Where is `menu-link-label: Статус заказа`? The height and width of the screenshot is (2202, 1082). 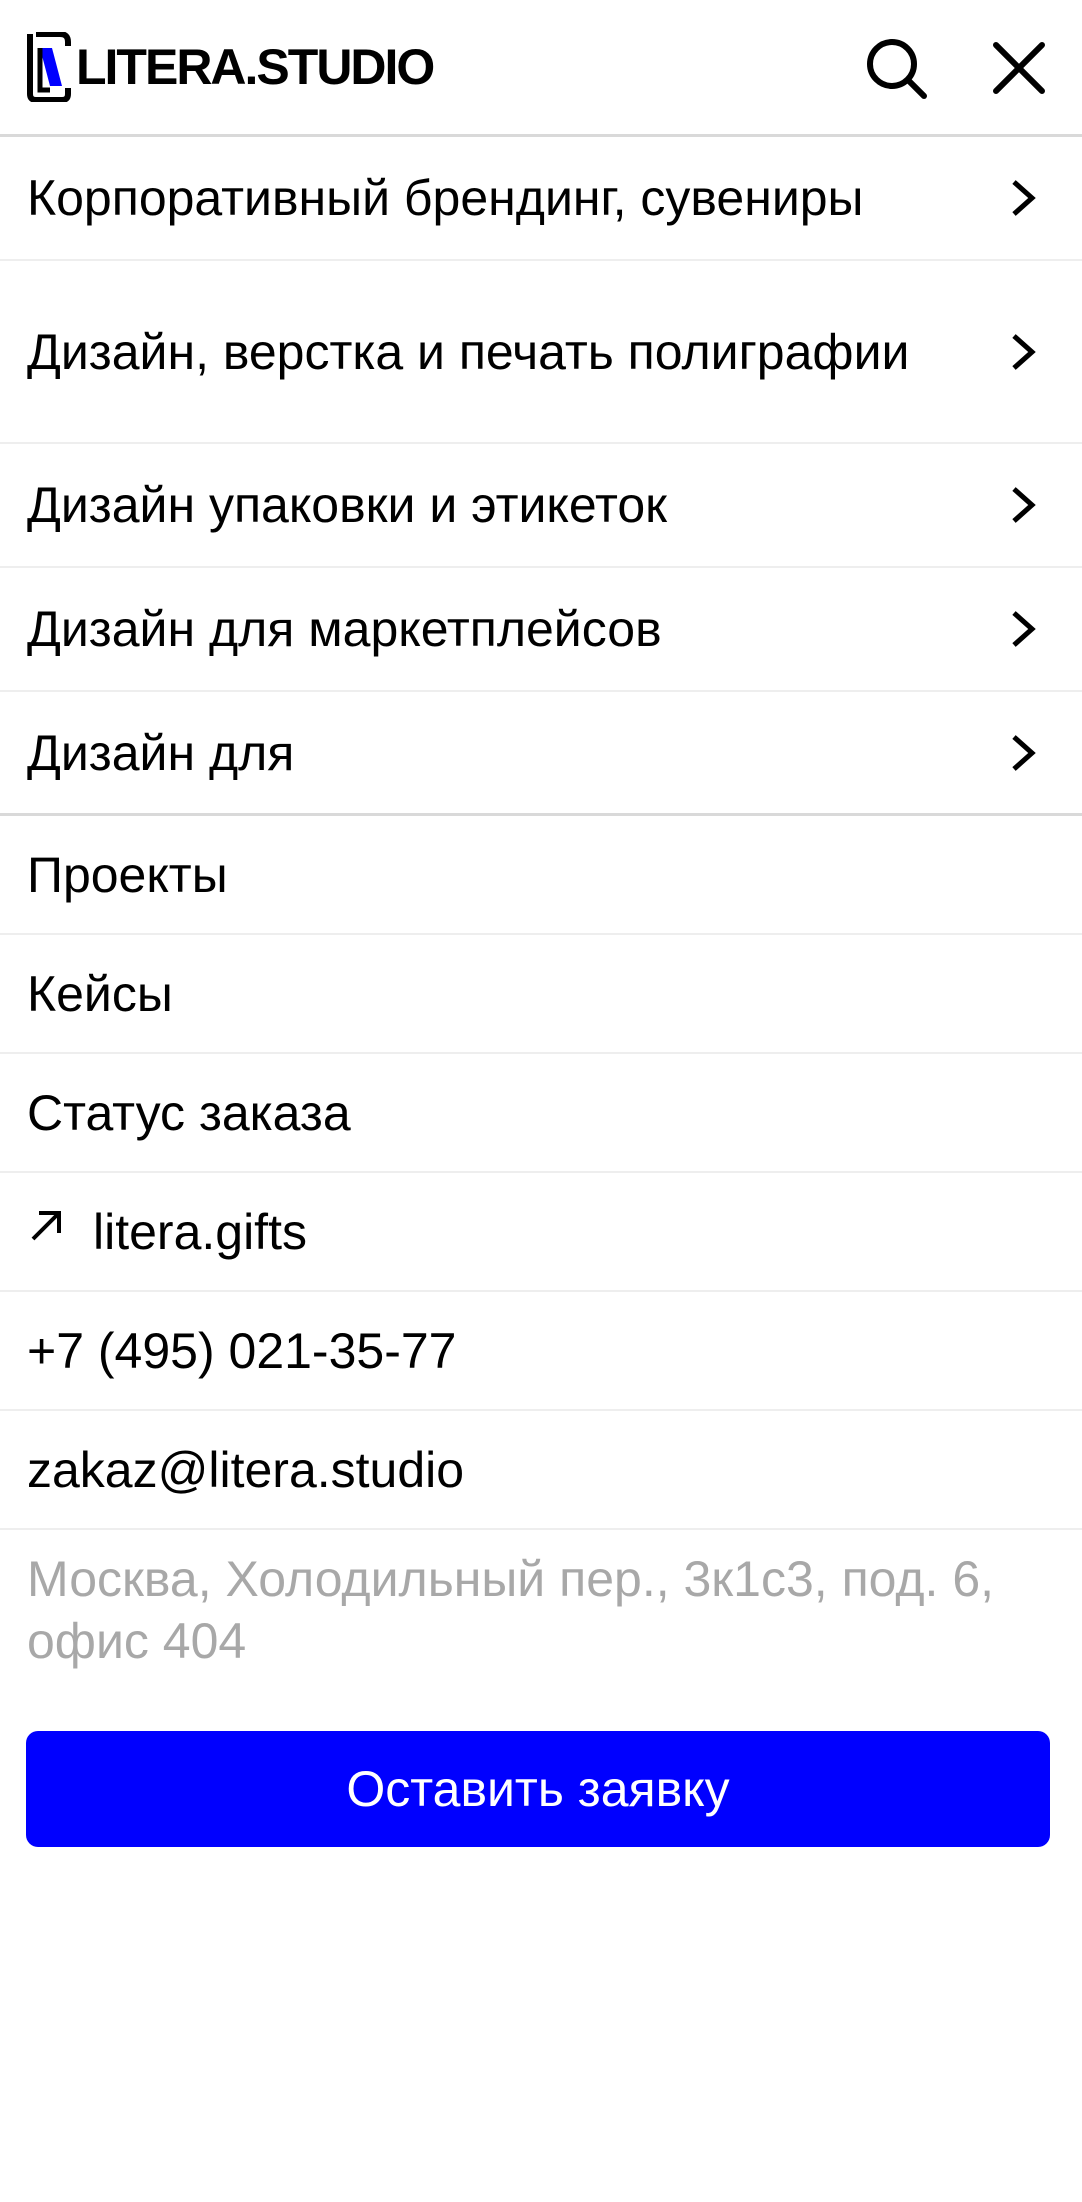 menu-link-label: Статус заказа is located at coordinates (189, 1112).